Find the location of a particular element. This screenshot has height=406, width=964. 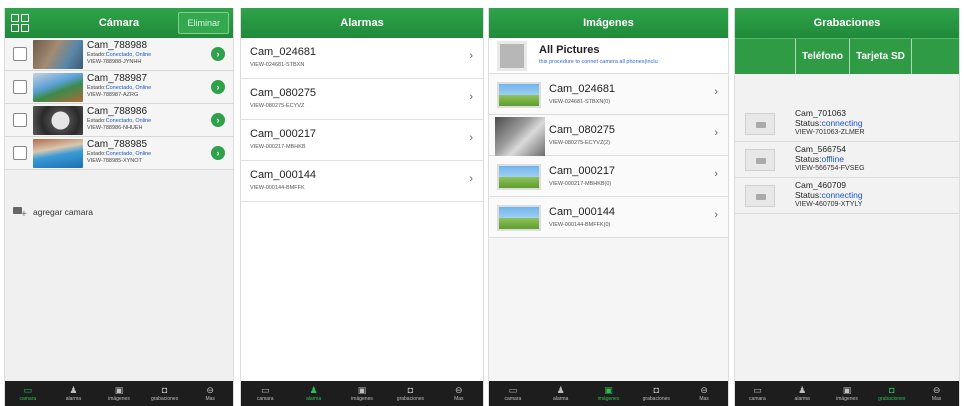

list-item: Cam_080275 VIEW-080275-ECYVZ(2) › is located at coordinates (608, 135).